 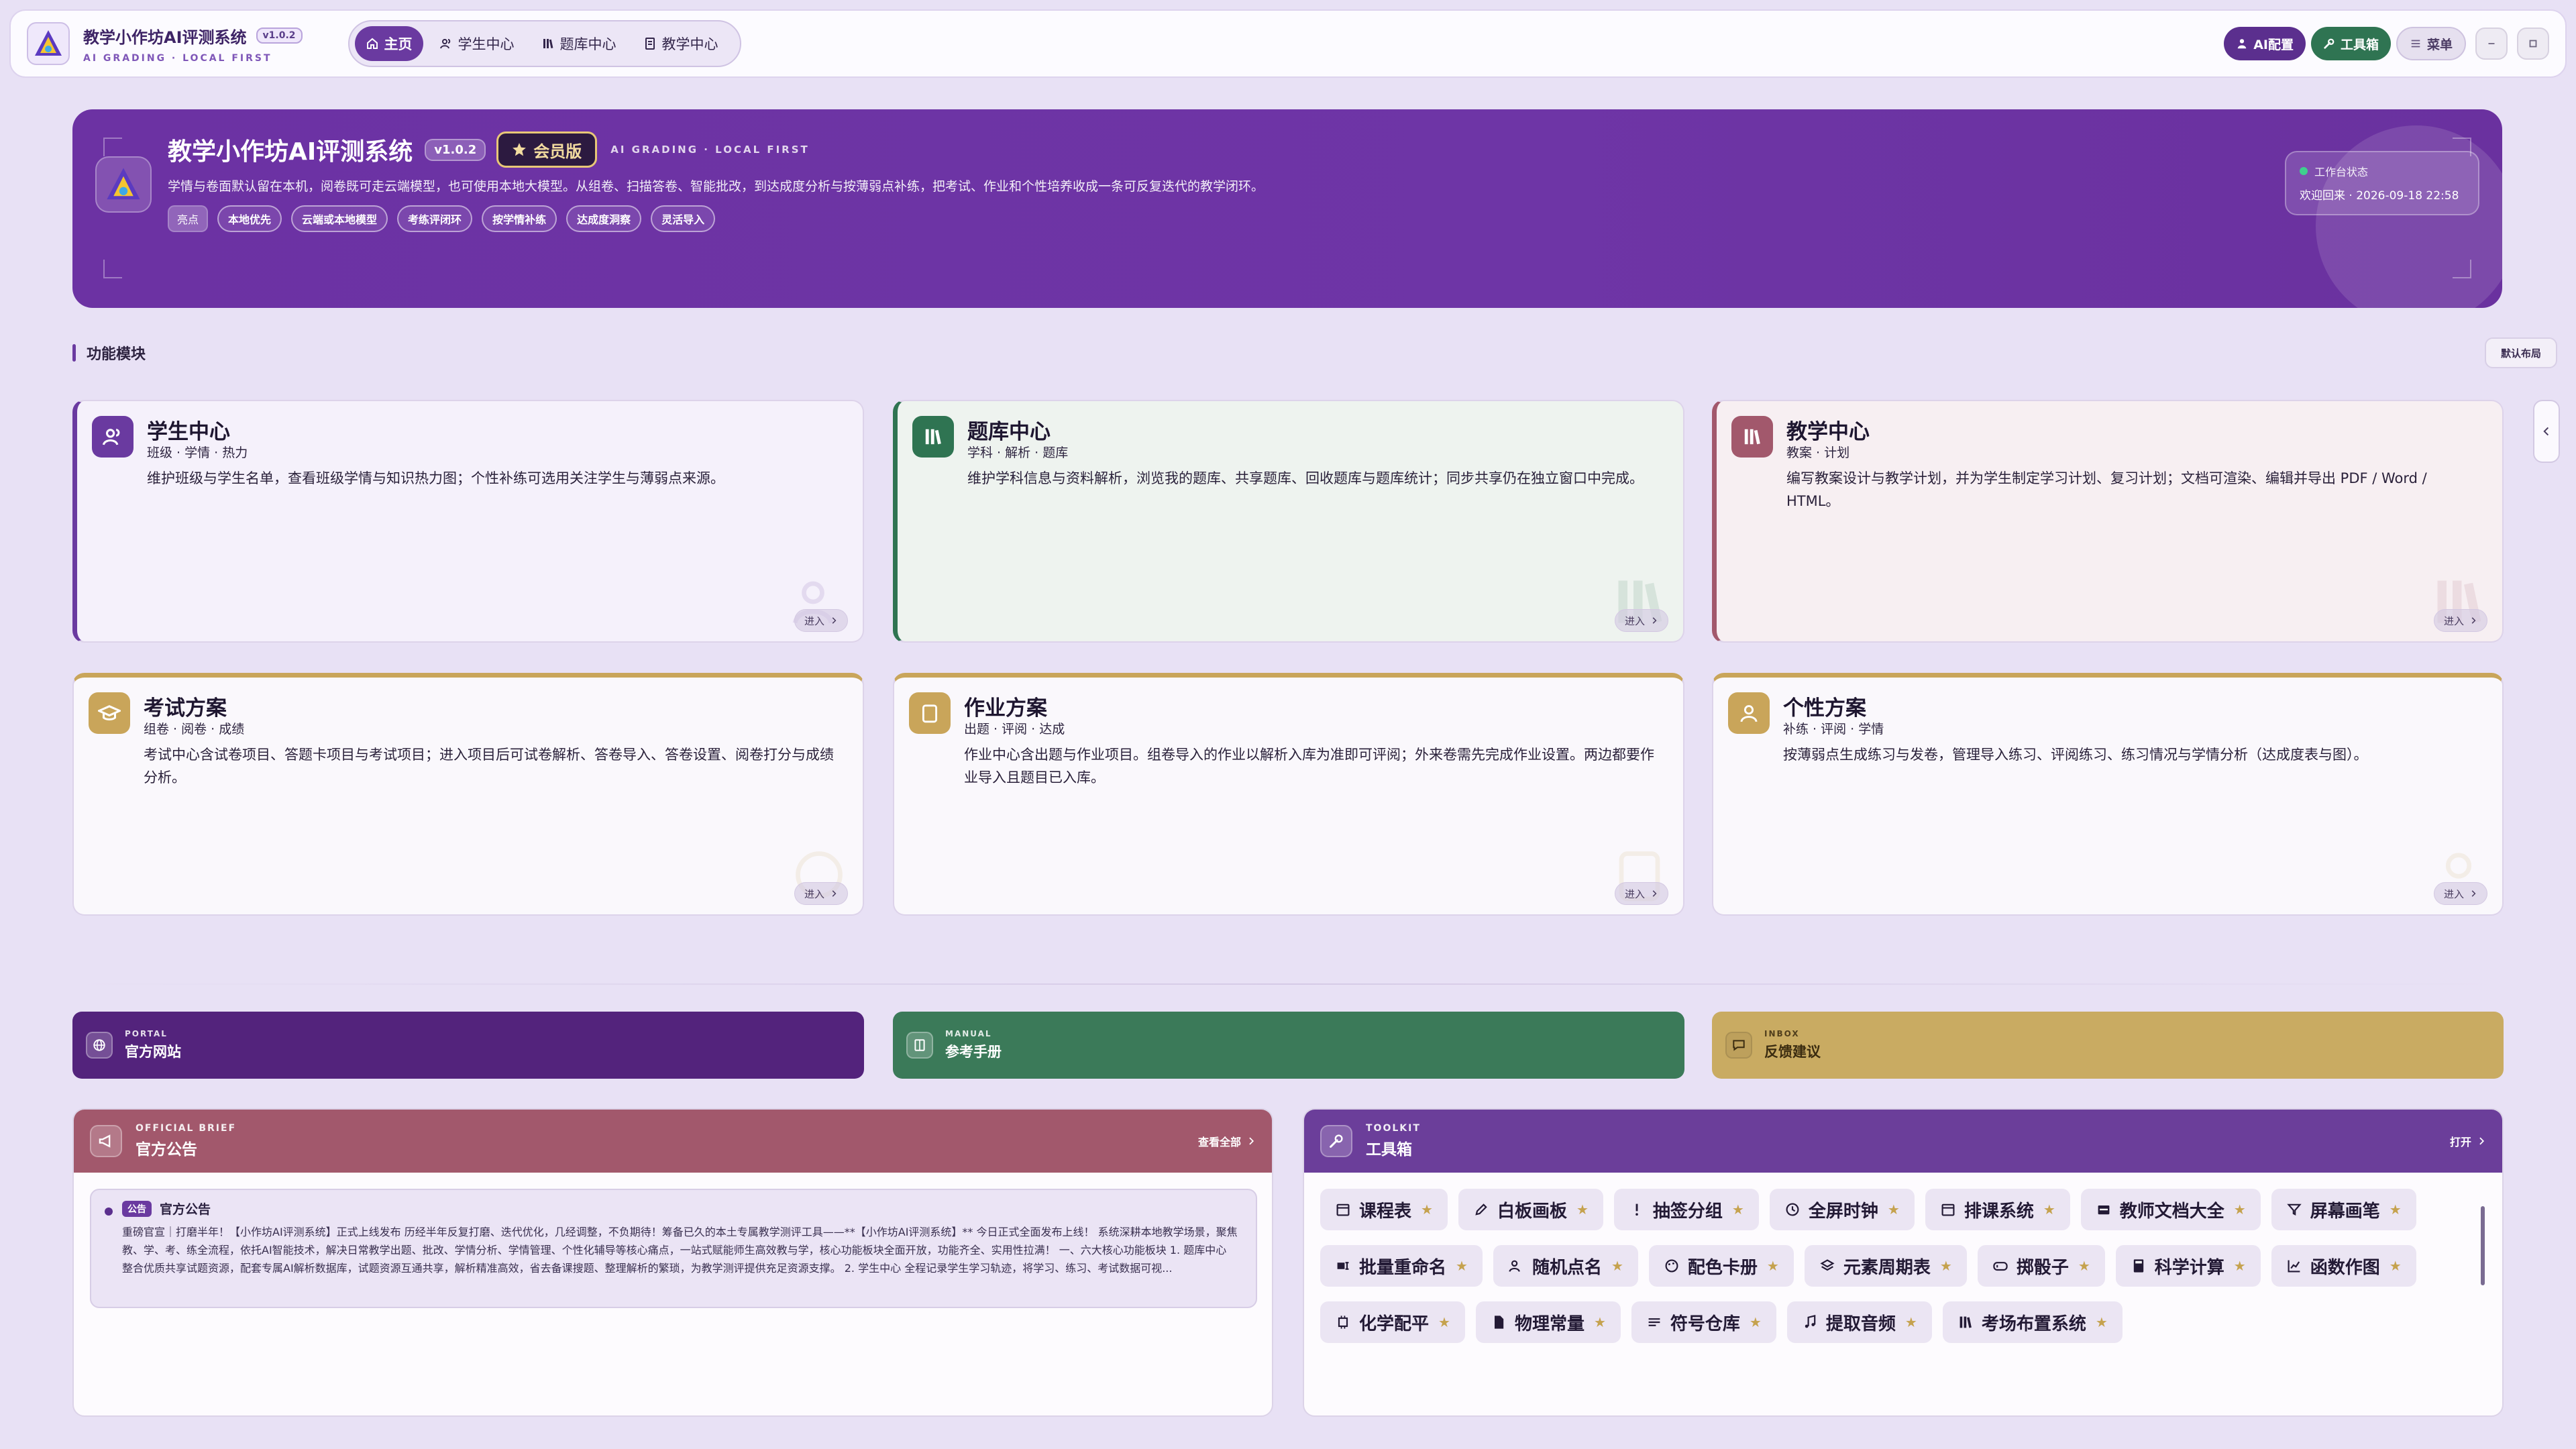 I want to click on tool-chip: 排课系统 ★, so click(x=1997, y=1209).